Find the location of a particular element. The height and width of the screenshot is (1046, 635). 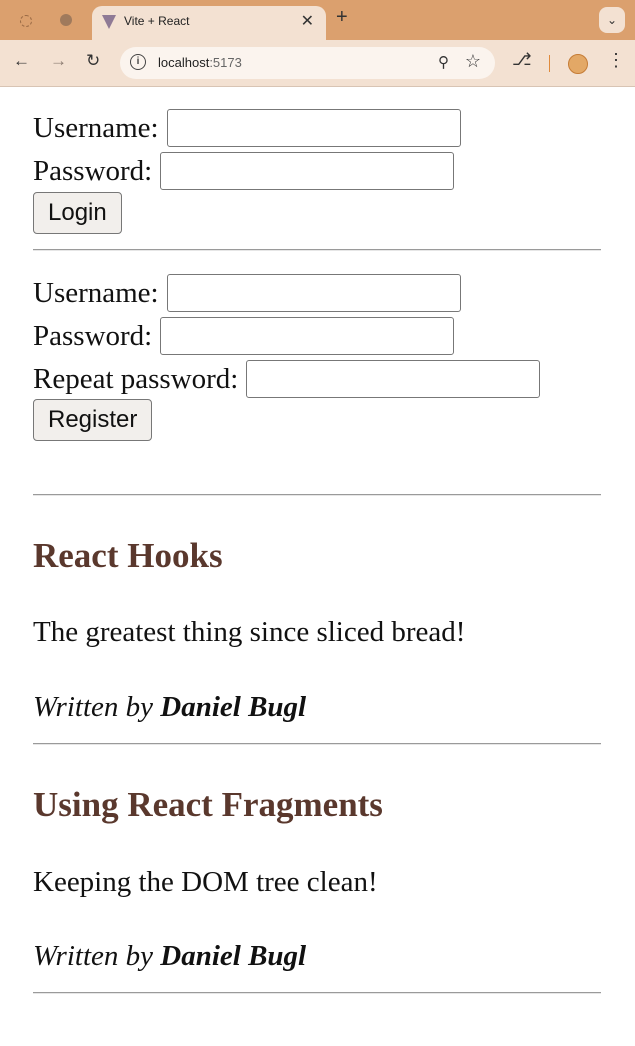

vite-favicon-icon is located at coordinates (109, 22).